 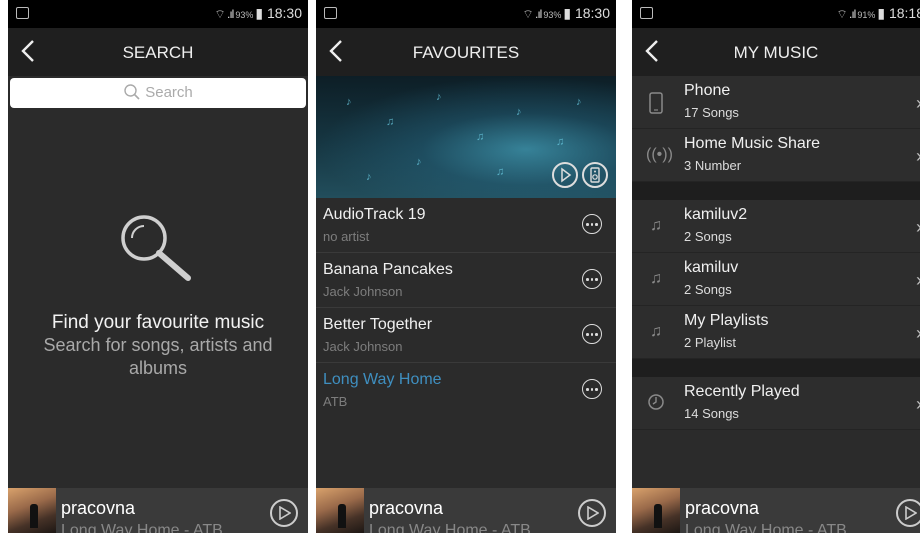 I want to click on list-item-home-music-share: ((•)) Home Music Share 3 Number ›, so click(x=776, y=155).